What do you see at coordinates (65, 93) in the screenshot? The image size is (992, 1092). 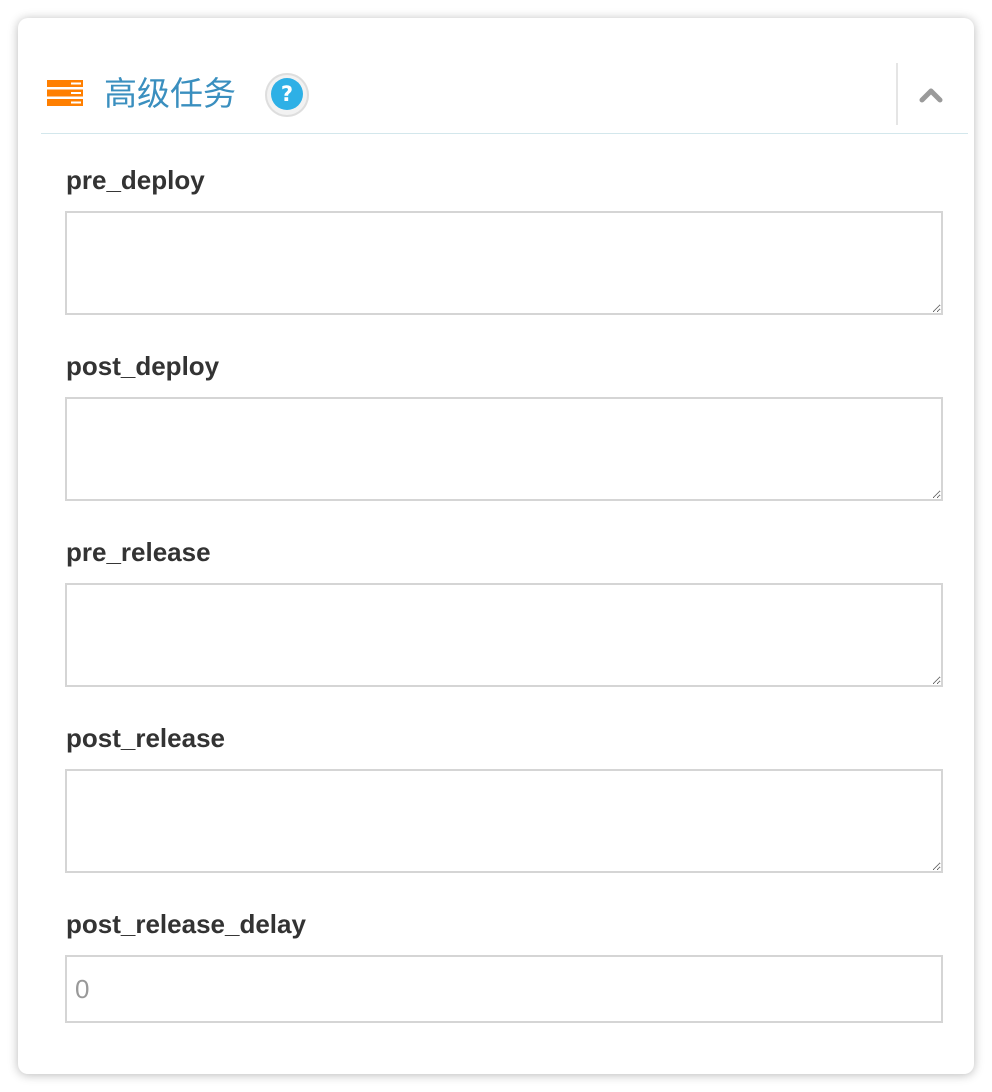 I see `server-stack-icon` at bounding box center [65, 93].